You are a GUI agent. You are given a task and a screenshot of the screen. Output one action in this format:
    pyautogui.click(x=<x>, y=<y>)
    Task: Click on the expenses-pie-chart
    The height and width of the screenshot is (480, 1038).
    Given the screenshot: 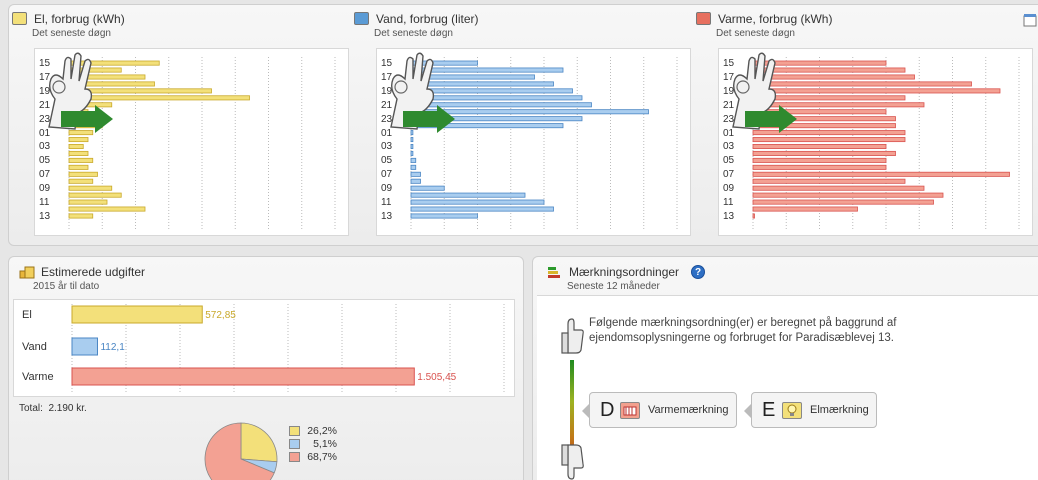 What is the action you would take?
    pyautogui.click(x=241, y=451)
    